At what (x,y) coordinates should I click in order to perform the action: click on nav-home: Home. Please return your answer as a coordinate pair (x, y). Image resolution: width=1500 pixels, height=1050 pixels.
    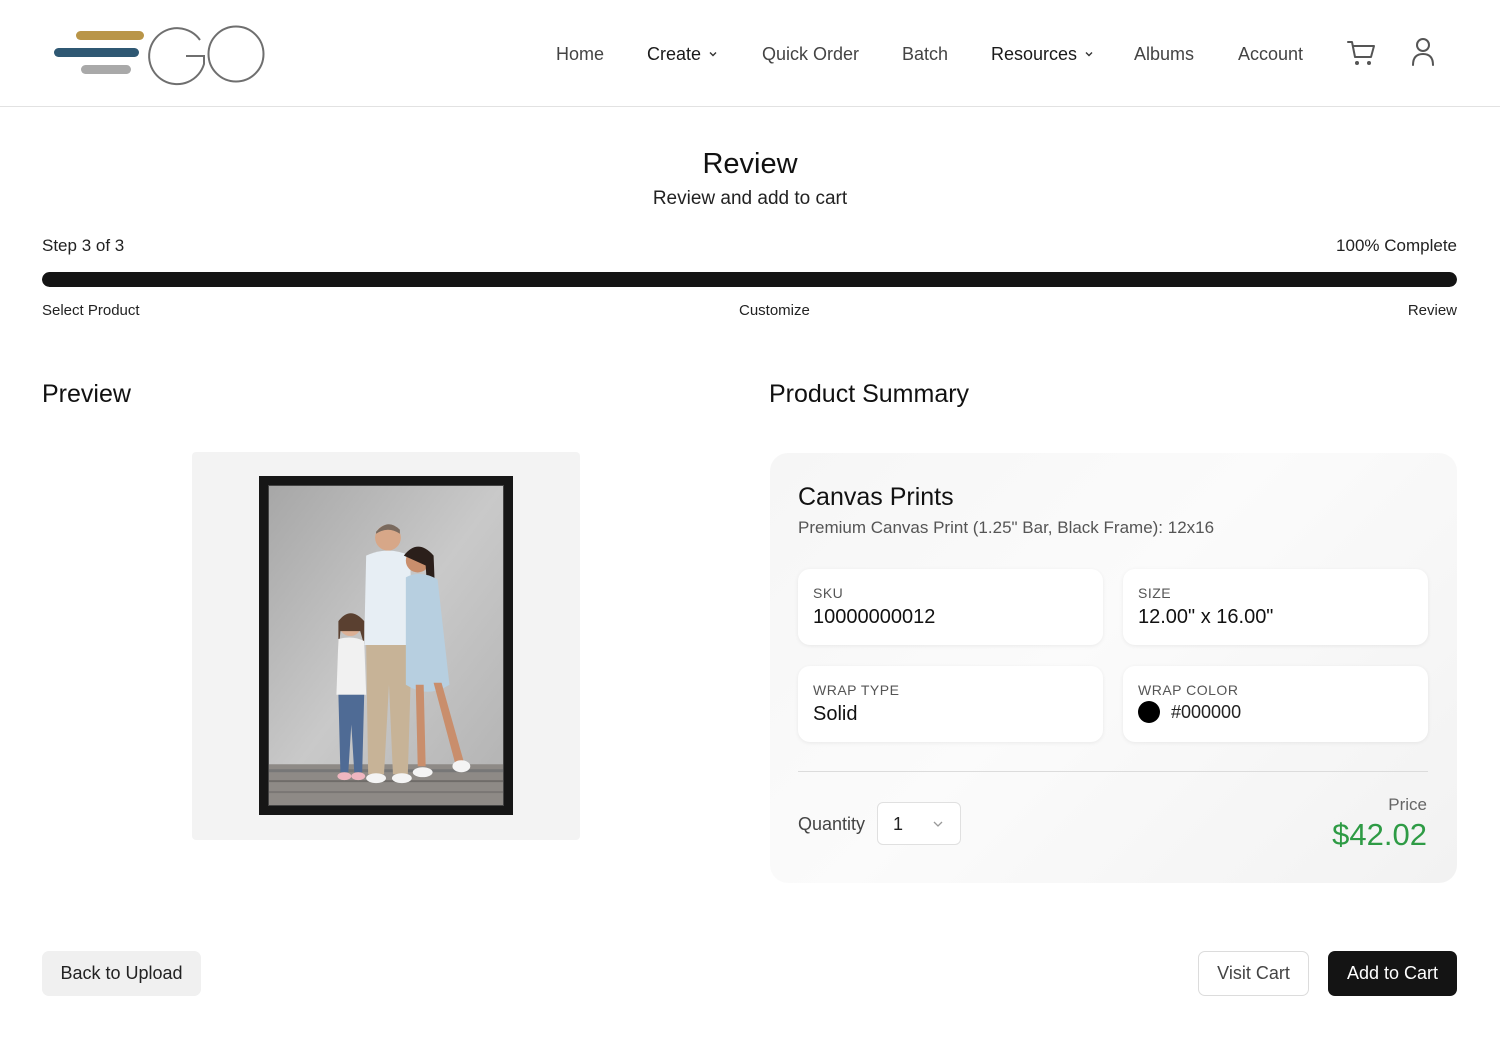
    Looking at the image, I should click on (580, 54).